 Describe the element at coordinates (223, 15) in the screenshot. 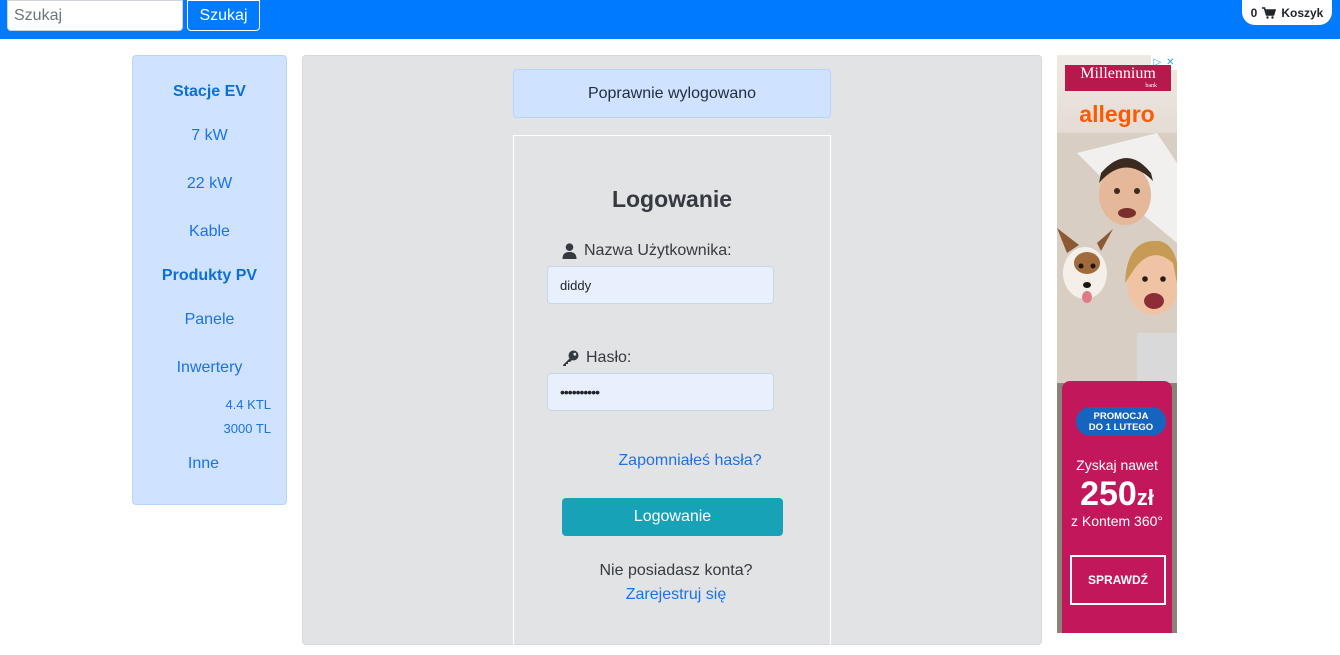

I see `search-button: Szukaj` at that location.